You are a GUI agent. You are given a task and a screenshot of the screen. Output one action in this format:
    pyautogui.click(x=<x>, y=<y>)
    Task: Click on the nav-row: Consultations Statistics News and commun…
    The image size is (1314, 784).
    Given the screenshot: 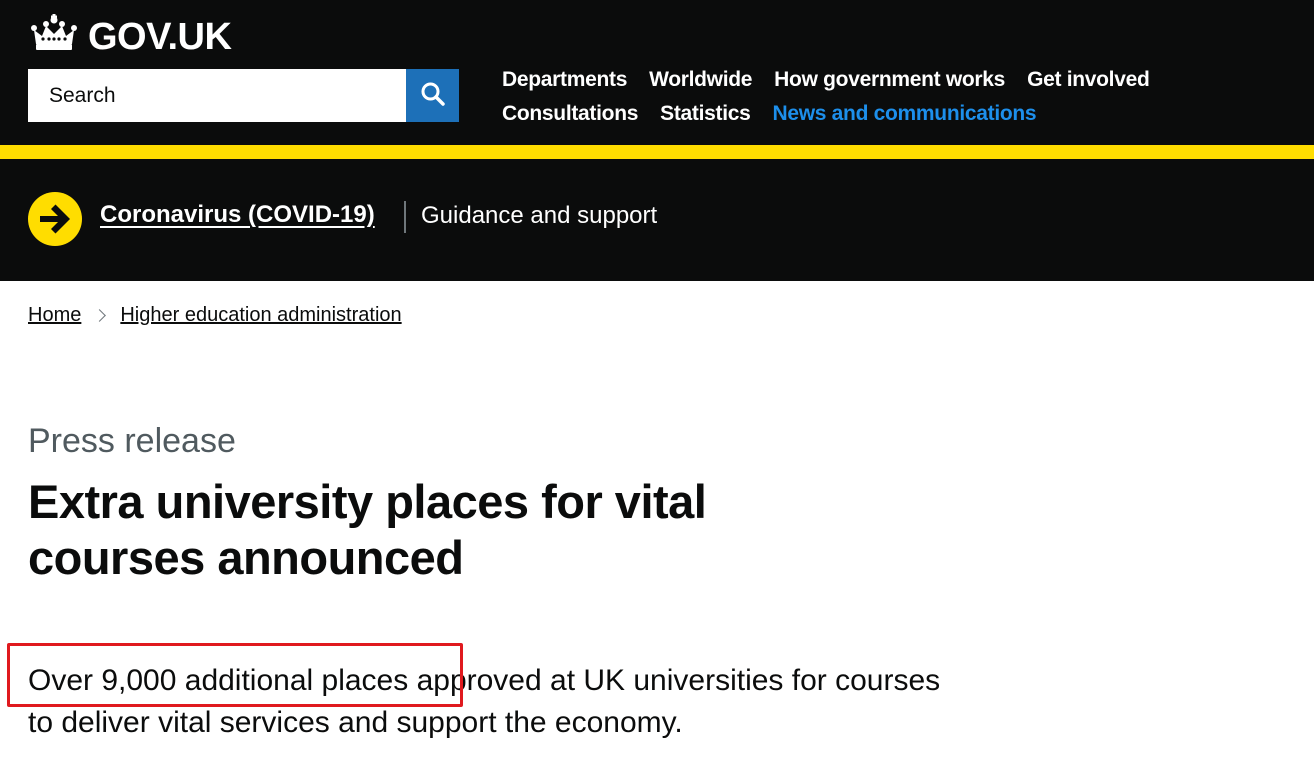 What is the action you would take?
    pyautogui.click(x=892, y=114)
    